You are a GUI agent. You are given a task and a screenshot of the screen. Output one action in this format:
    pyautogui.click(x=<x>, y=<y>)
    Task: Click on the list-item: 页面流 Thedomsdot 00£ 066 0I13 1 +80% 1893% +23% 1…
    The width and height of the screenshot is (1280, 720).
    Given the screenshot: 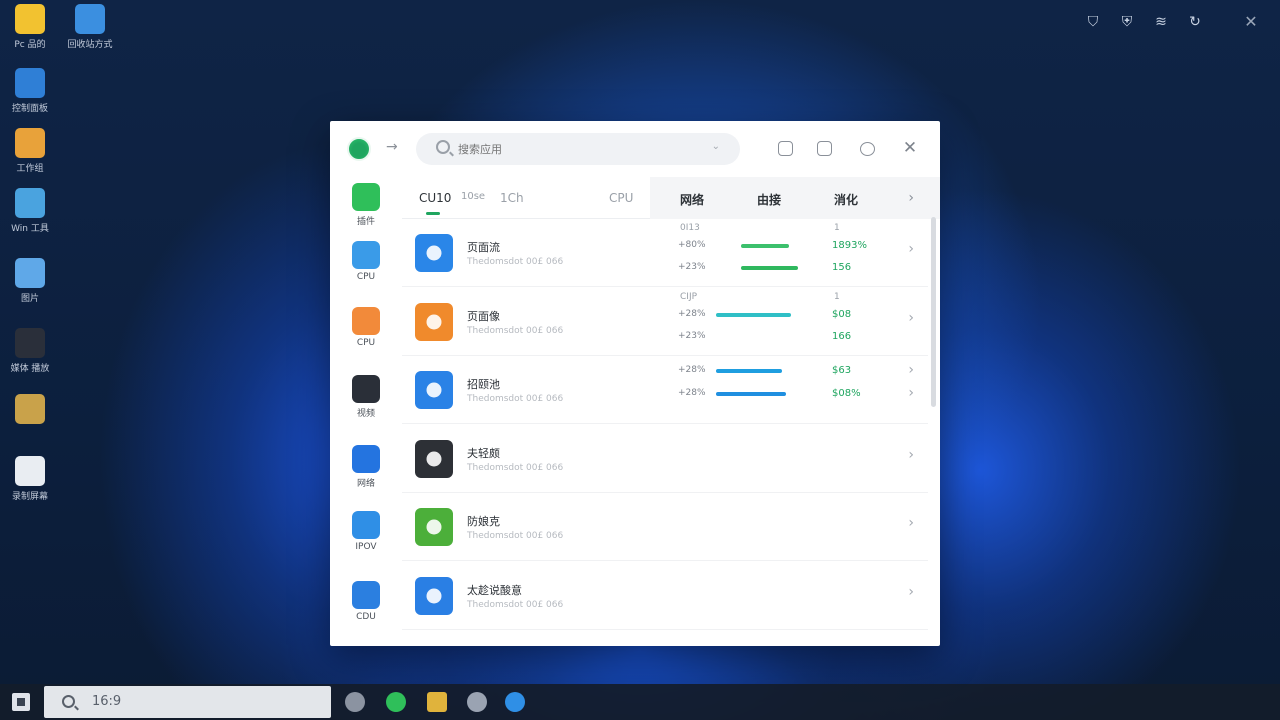 What is the action you would take?
    pyautogui.click(x=665, y=253)
    